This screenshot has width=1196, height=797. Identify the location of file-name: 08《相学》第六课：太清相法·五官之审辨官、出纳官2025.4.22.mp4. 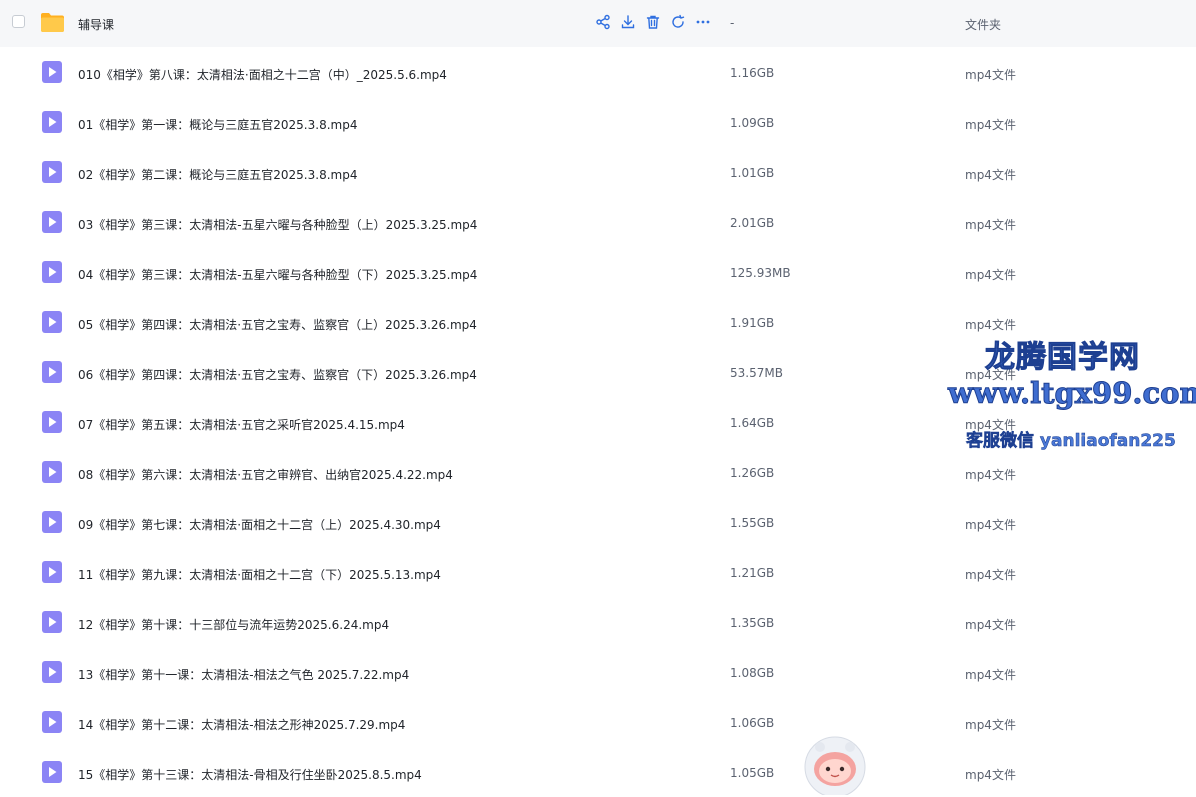
(265, 474).